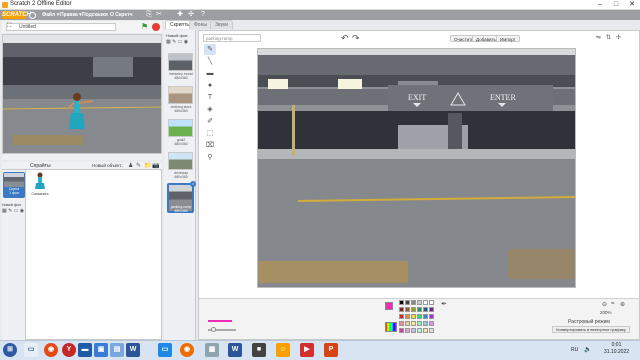 This screenshot has height=360, width=640. Describe the element at coordinates (101, 350) in the screenshot. I see `taskbar-folder-icon: ▣` at that location.